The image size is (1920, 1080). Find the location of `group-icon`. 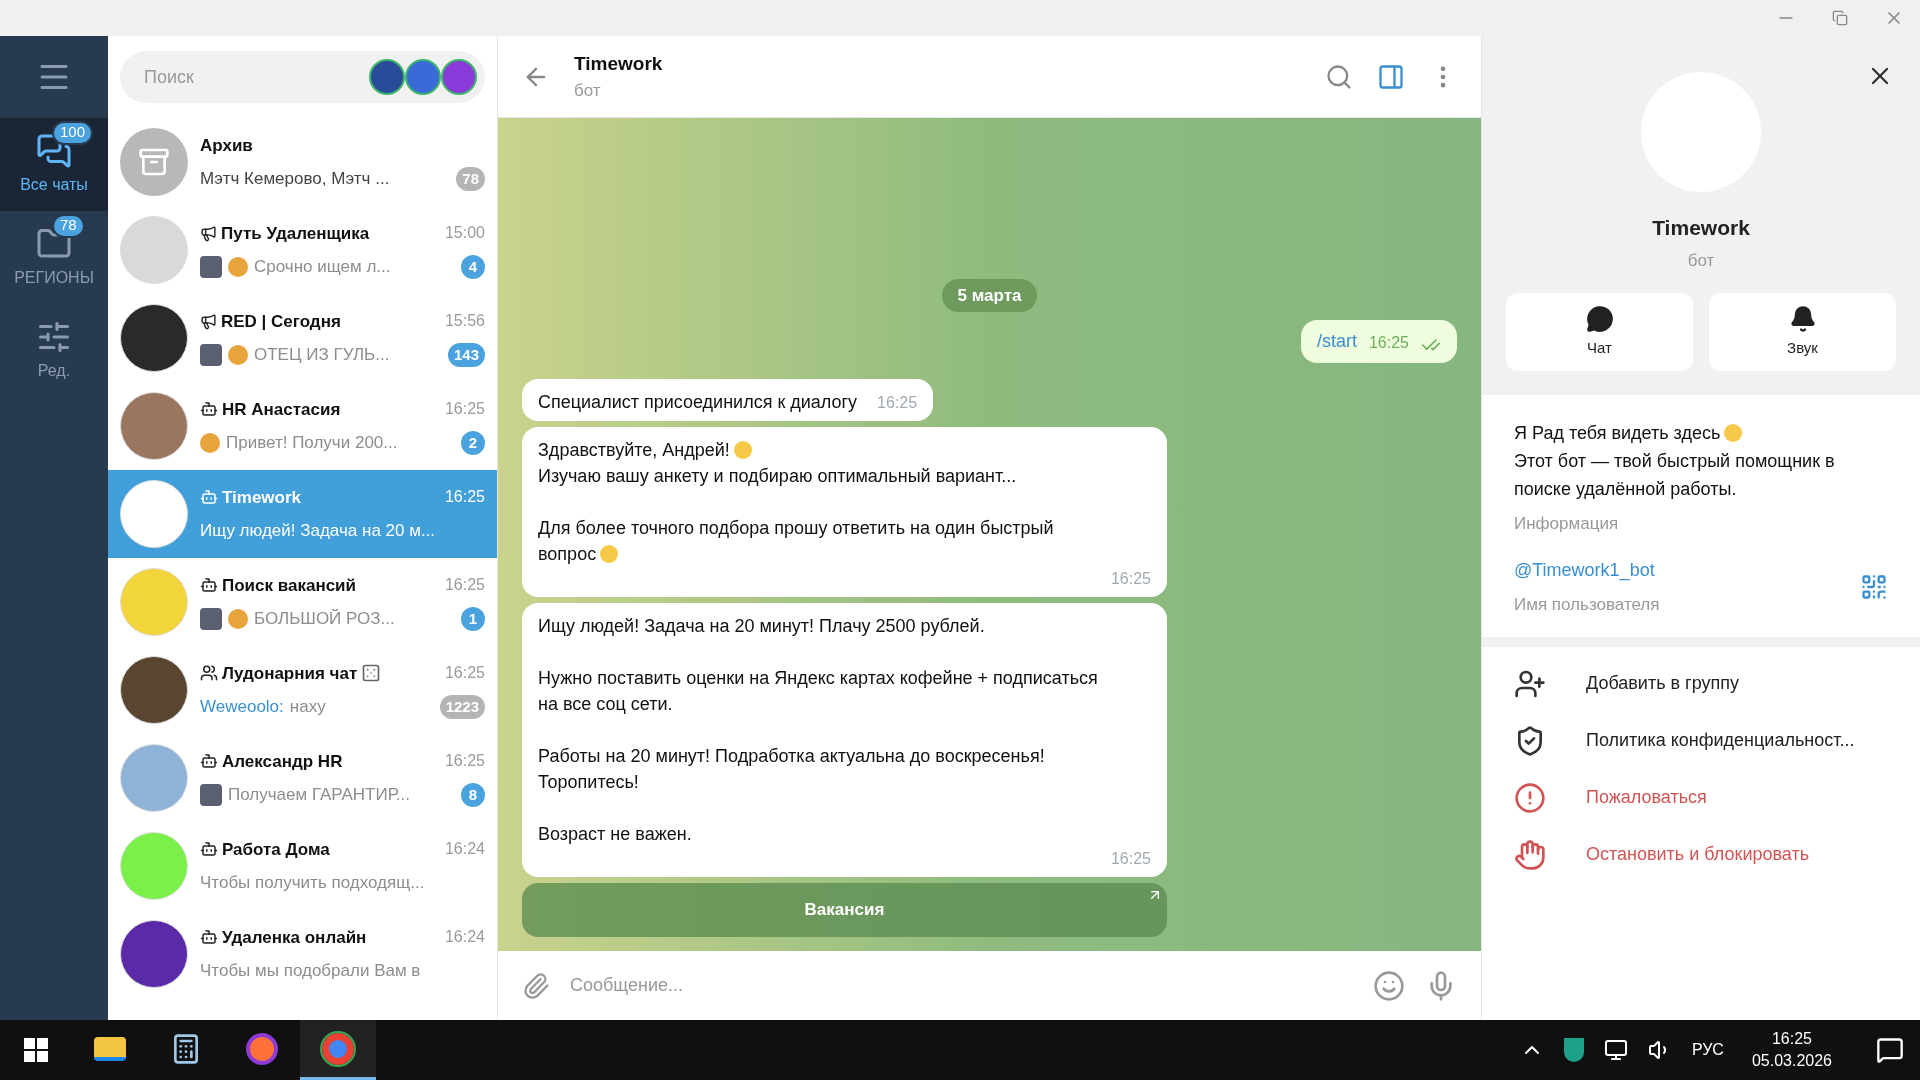

group-icon is located at coordinates (209, 673).